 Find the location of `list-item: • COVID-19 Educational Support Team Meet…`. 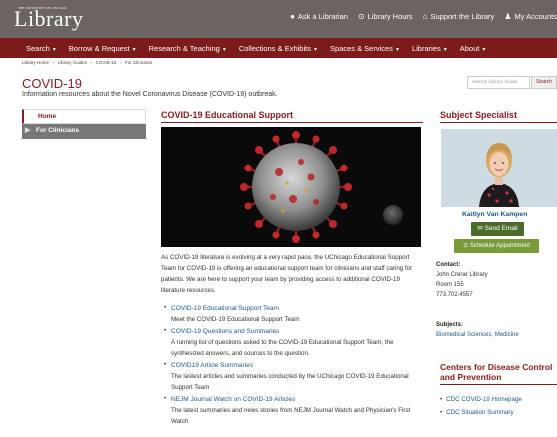

list-item: • COVID-19 Educational Support Team Meet… is located at coordinates (292, 314).